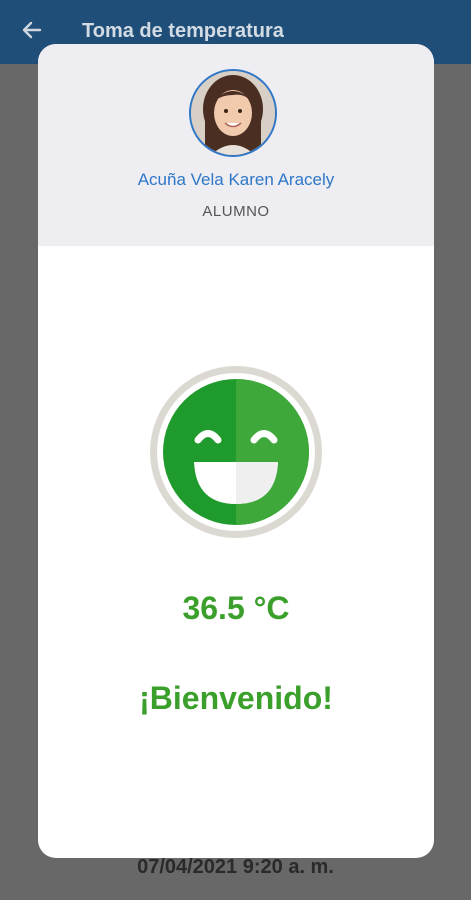 This screenshot has height=900, width=471. I want to click on welcome-message: ¡Bienvenido!, so click(236, 698).